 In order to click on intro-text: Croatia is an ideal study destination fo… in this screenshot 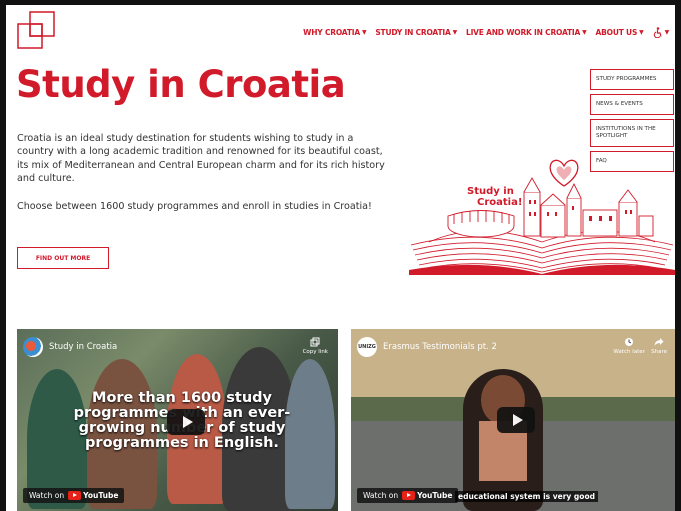, I will do `click(201, 158)`.